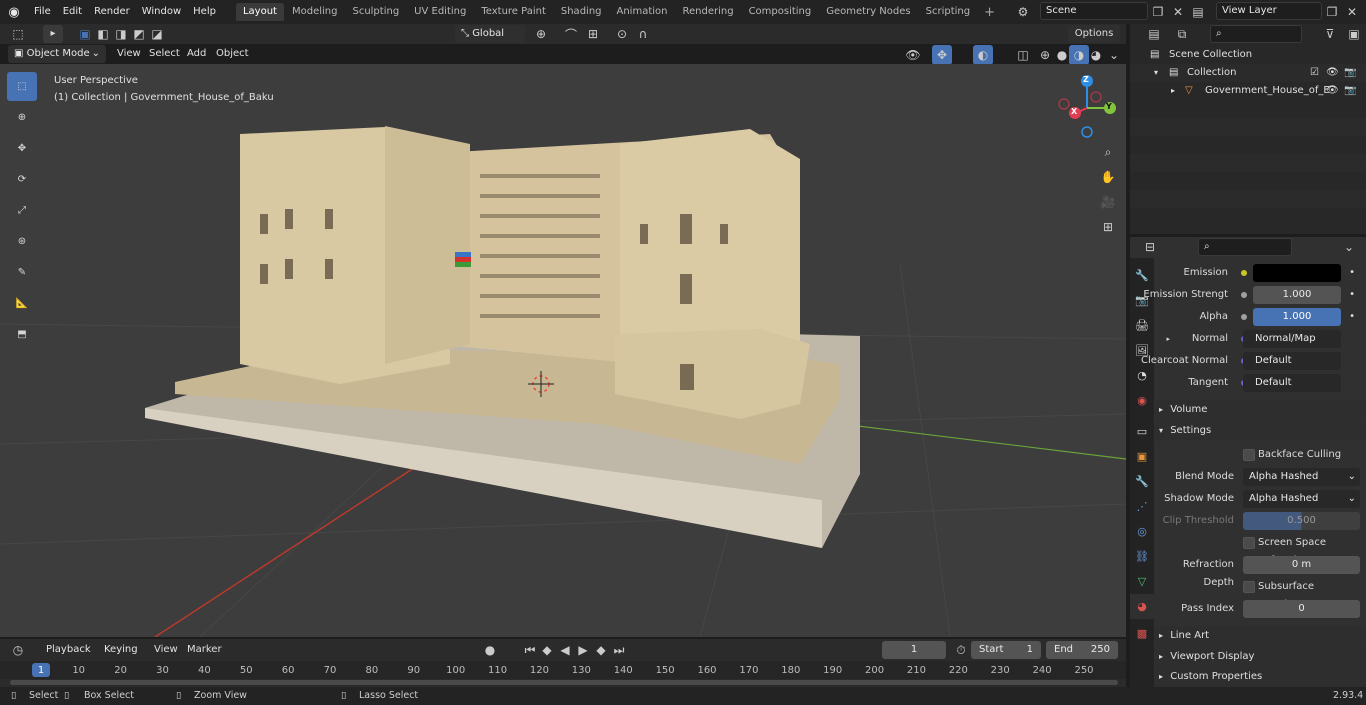 The height and width of the screenshot is (705, 1366). Describe the element at coordinates (22, 241) in the screenshot. I see `transform-tool-icon: ⊛` at that location.